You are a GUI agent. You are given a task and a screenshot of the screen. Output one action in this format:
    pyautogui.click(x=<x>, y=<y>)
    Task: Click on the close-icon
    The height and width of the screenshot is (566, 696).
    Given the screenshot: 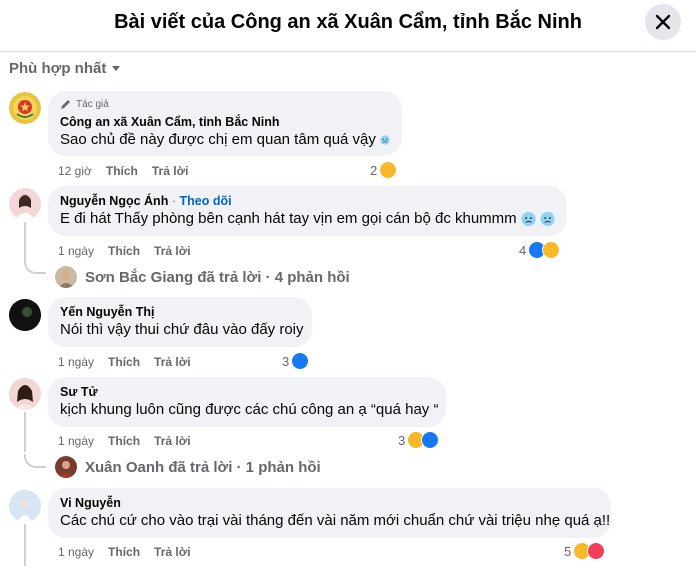 What is the action you would take?
    pyautogui.click(x=663, y=22)
    